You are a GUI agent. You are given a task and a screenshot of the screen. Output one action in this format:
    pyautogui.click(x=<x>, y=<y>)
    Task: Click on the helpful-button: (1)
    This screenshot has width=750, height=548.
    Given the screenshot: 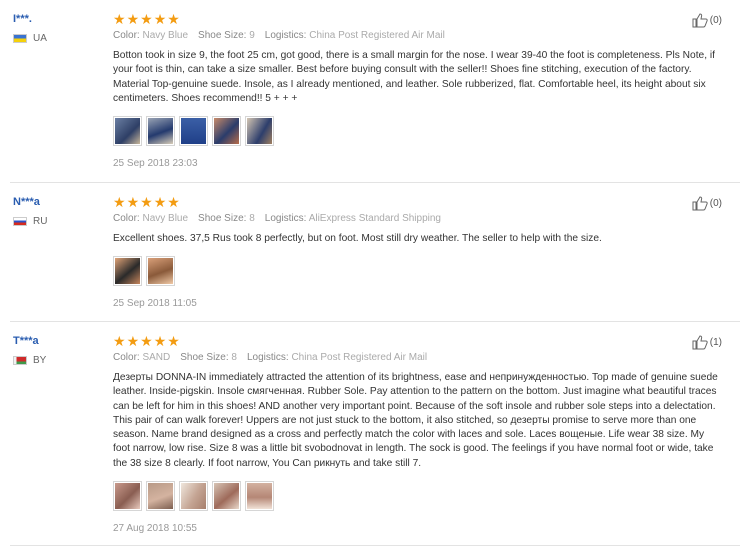 What is the action you would take?
    pyautogui.click(x=707, y=342)
    